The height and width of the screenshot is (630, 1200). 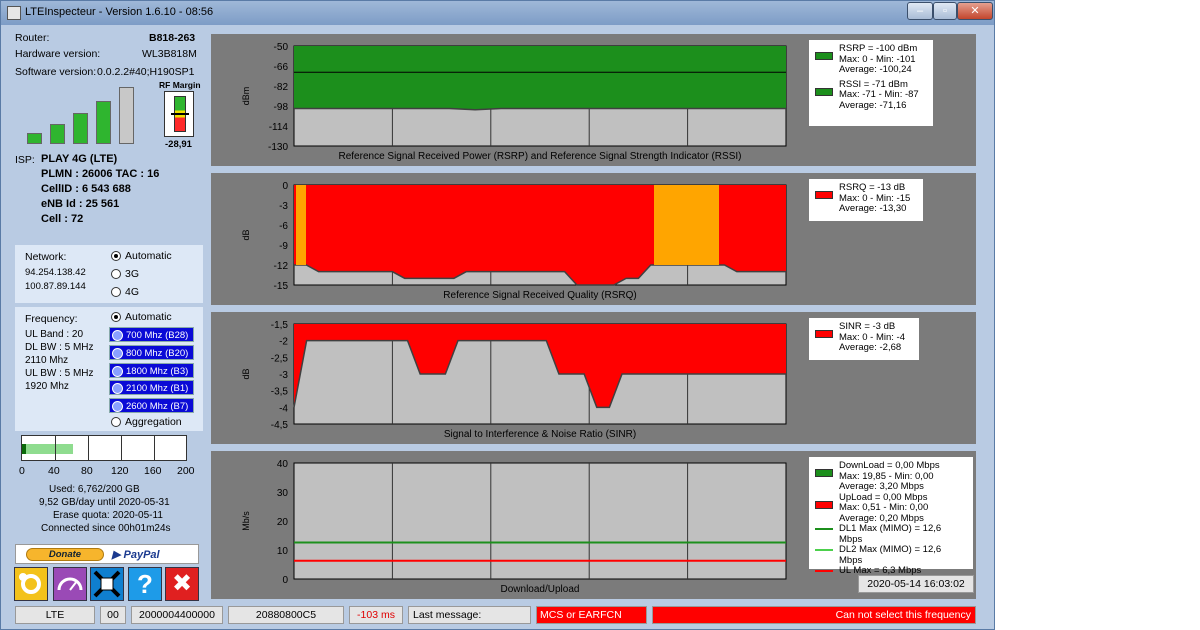 I want to click on y-tick-label: 30, so click(x=283, y=493).